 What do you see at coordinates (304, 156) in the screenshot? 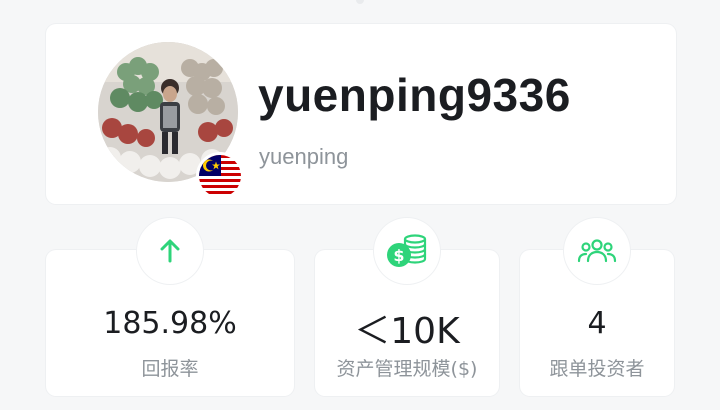
I see `user-handle: yuenping` at bounding box center [304, 156].